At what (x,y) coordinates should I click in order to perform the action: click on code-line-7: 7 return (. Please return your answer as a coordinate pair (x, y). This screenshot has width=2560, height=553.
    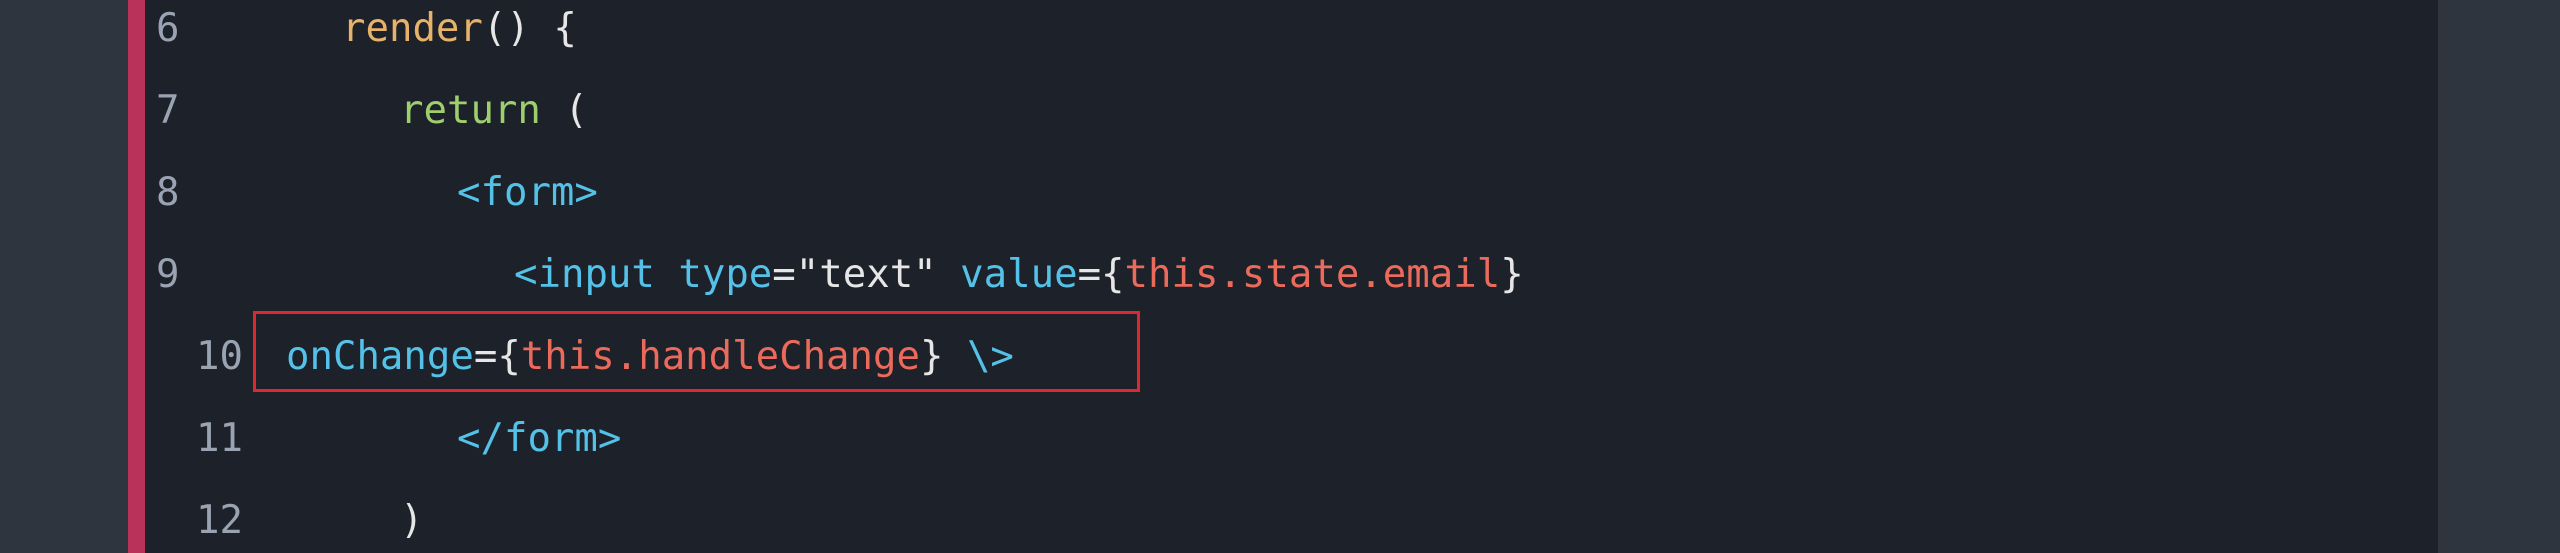
    Looking at the image, I should click on (1283, 111).